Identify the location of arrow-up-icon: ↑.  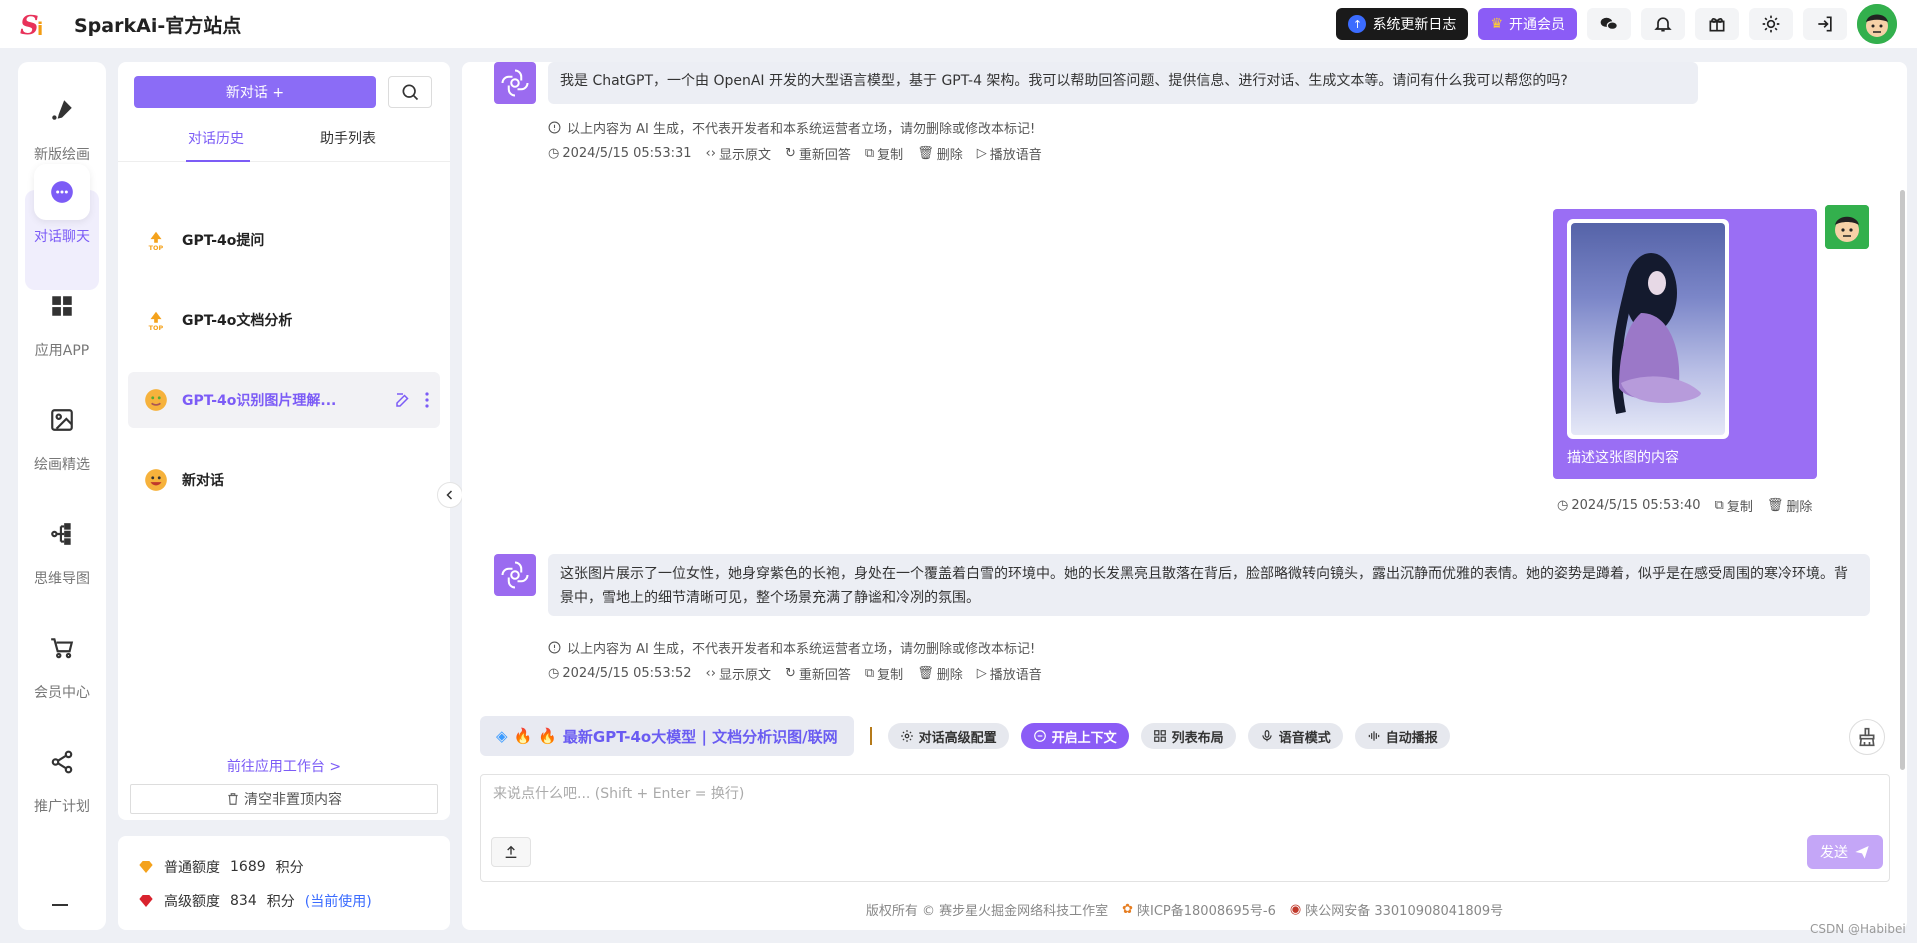
(1357, 24).